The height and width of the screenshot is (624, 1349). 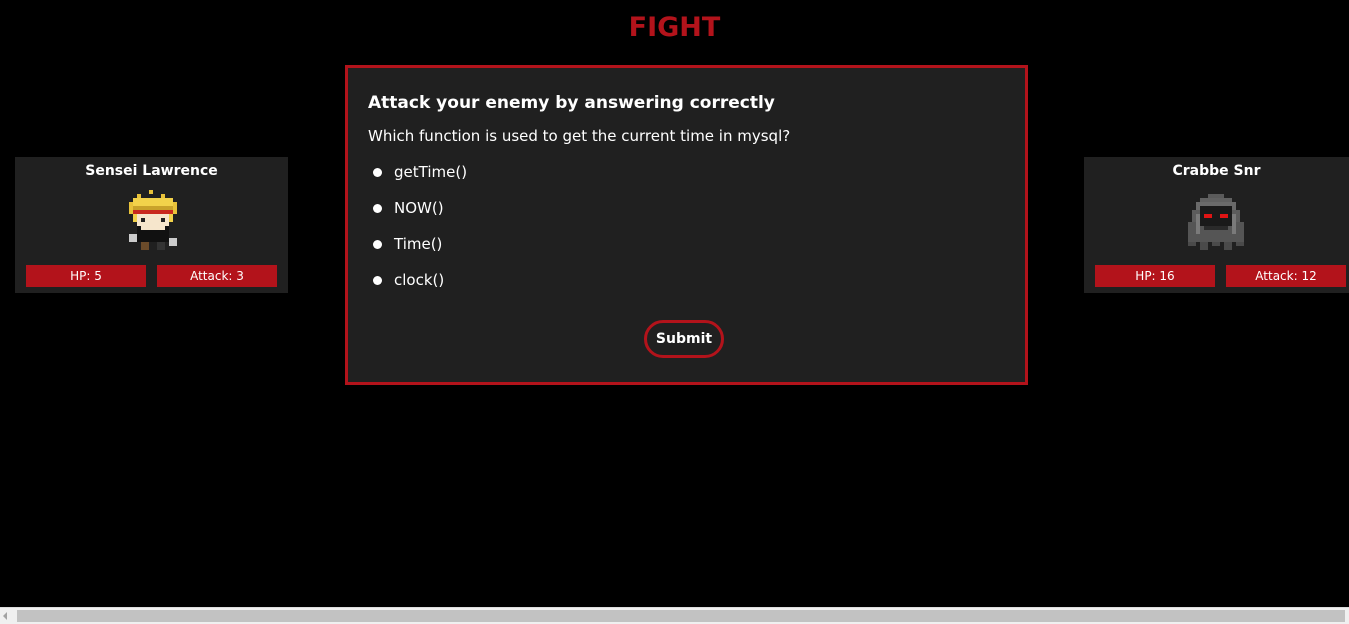 I want to click on scroll-left-arrow-icon, so click(x=5, y=616).